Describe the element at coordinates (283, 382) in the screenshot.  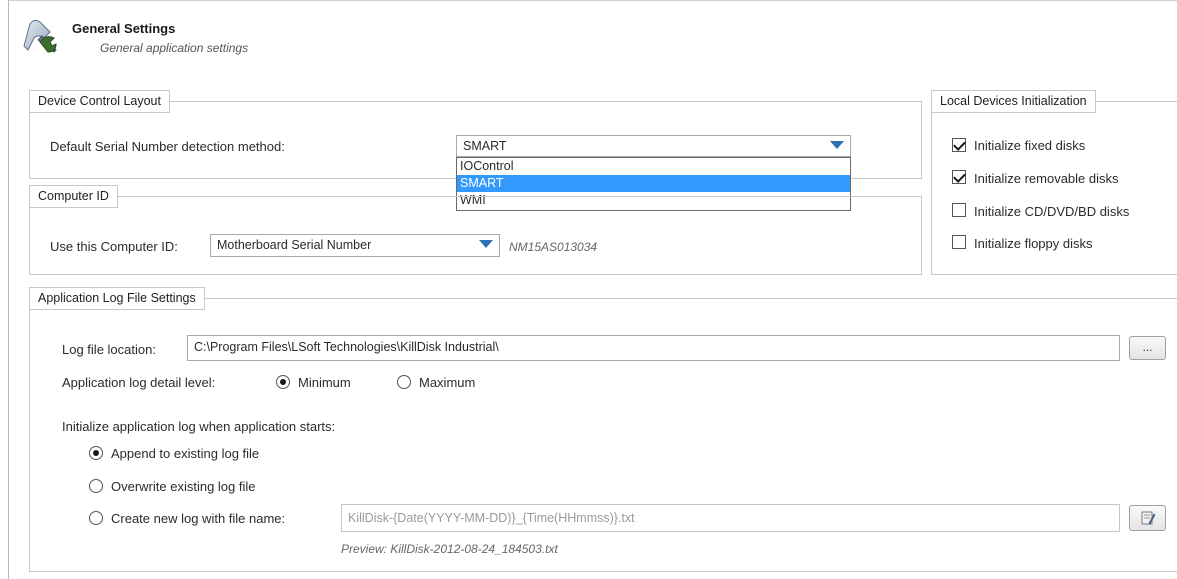
I see `detail-minimum-radio` at that location.